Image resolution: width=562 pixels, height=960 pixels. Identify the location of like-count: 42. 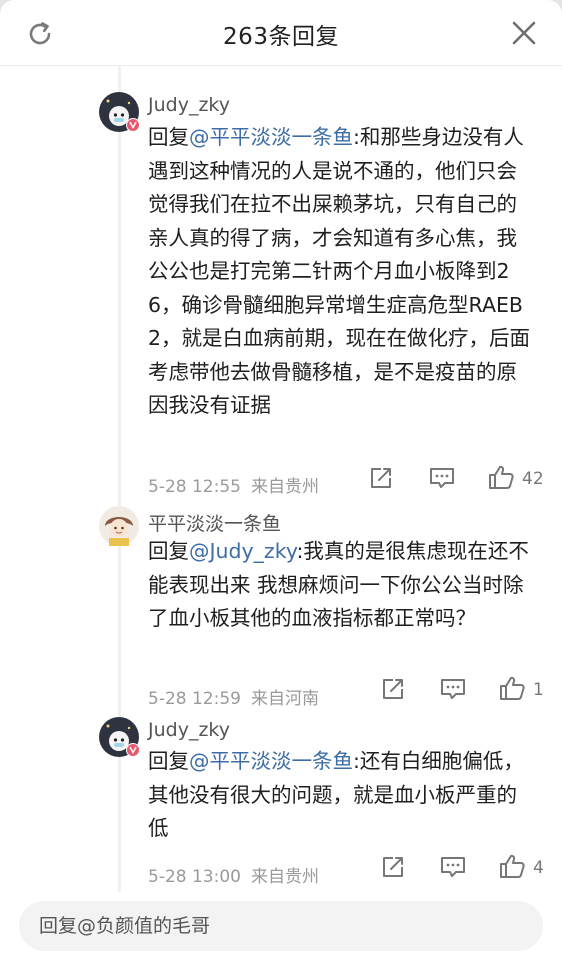
(533, 479).